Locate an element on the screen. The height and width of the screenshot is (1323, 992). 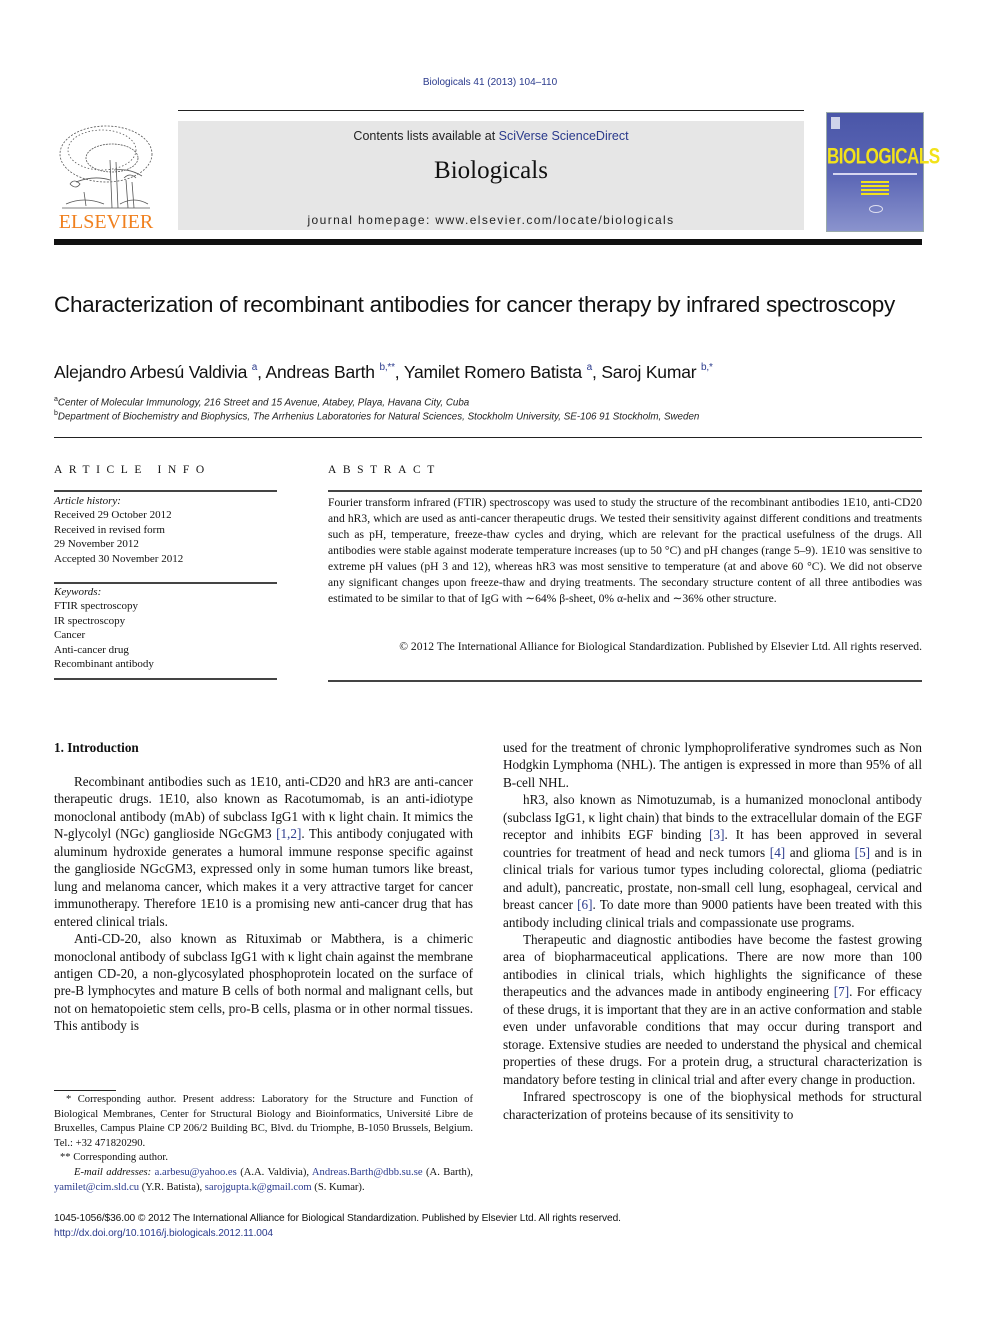
email-link: yamilet@cim.sld.cu is located at coordinates (96, 1187).